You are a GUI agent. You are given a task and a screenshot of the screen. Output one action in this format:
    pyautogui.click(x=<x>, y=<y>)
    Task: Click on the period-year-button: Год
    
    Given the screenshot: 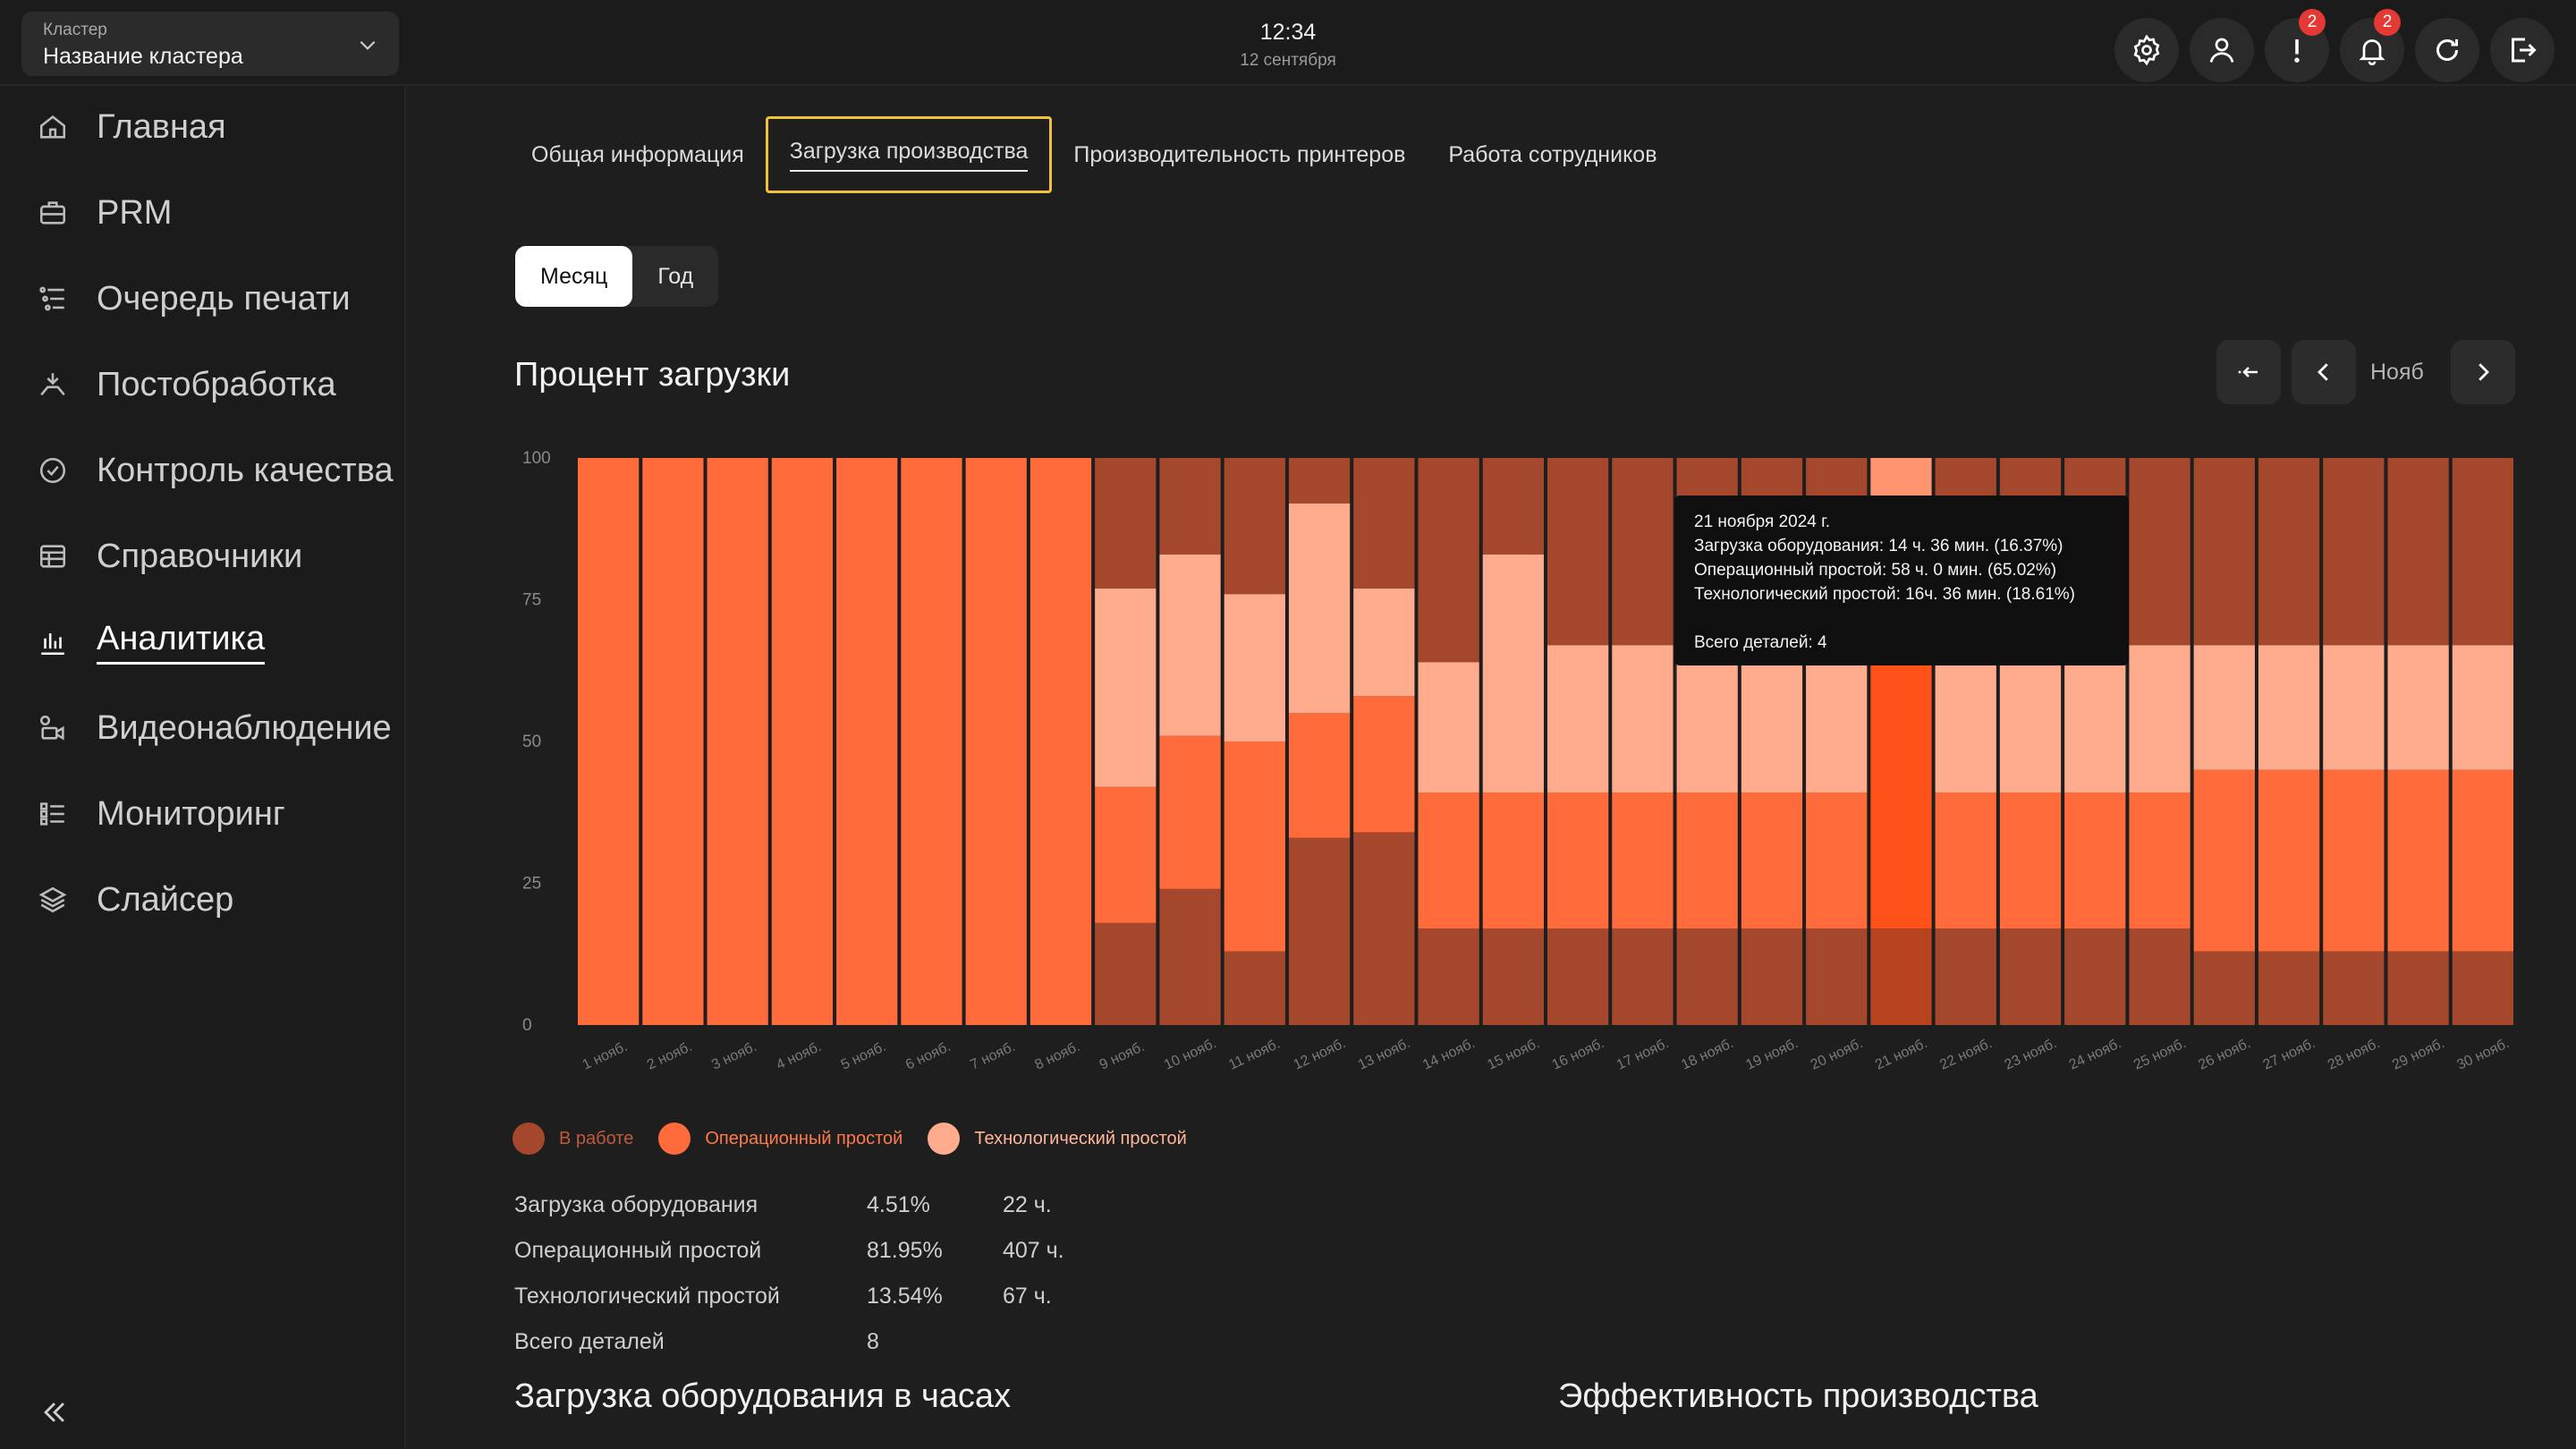 What is the action you would take?
    pyautogui.click(x=675, y=276)
    